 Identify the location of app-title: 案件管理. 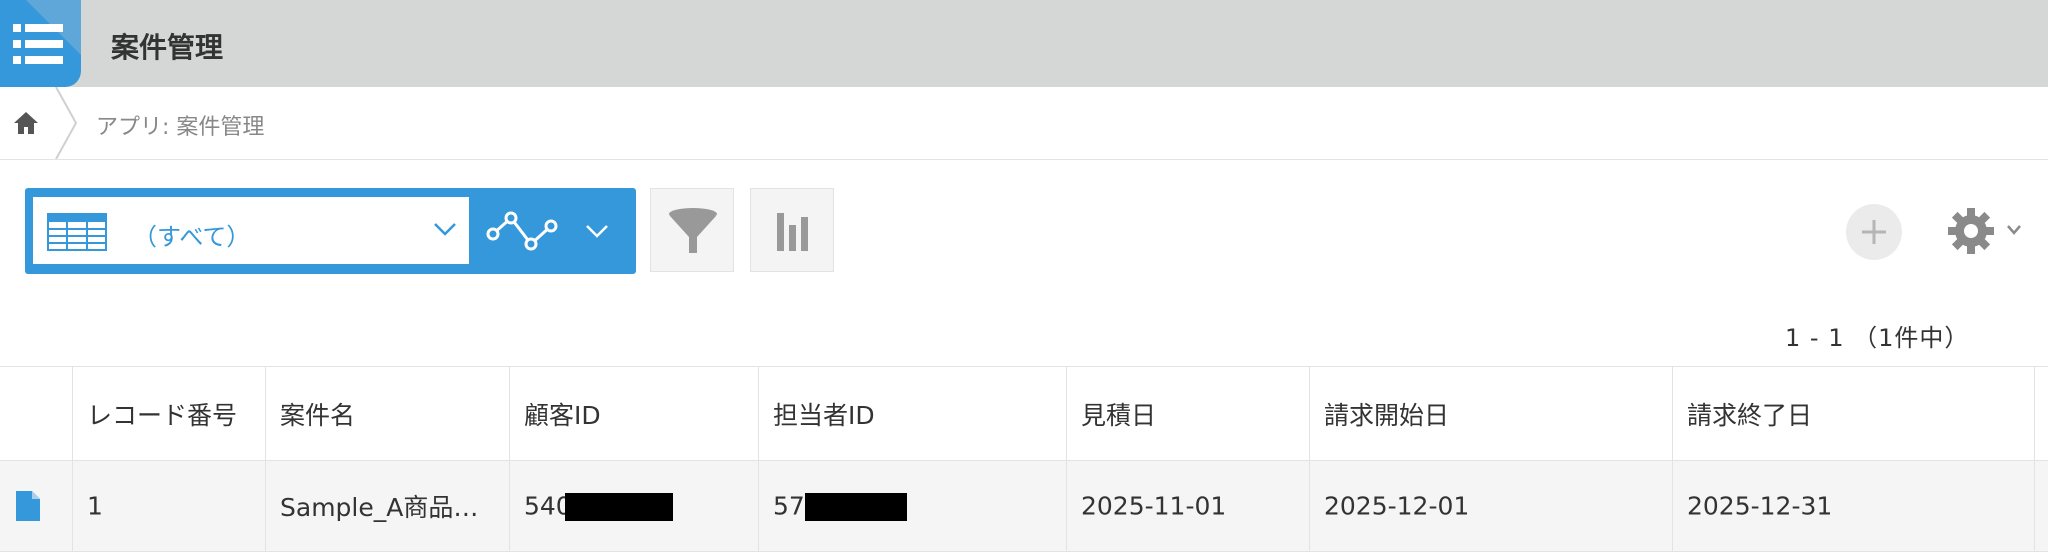
(167, 47).